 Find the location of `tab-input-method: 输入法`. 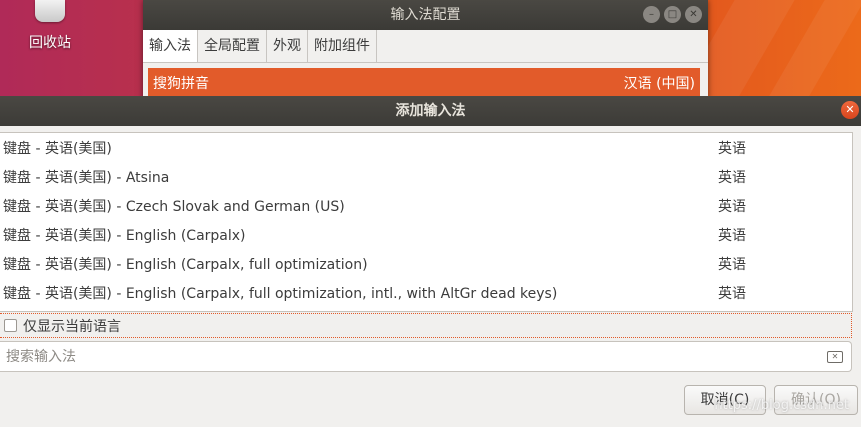

tab-input-method: 输入法 is located at coordinates (170, 46).